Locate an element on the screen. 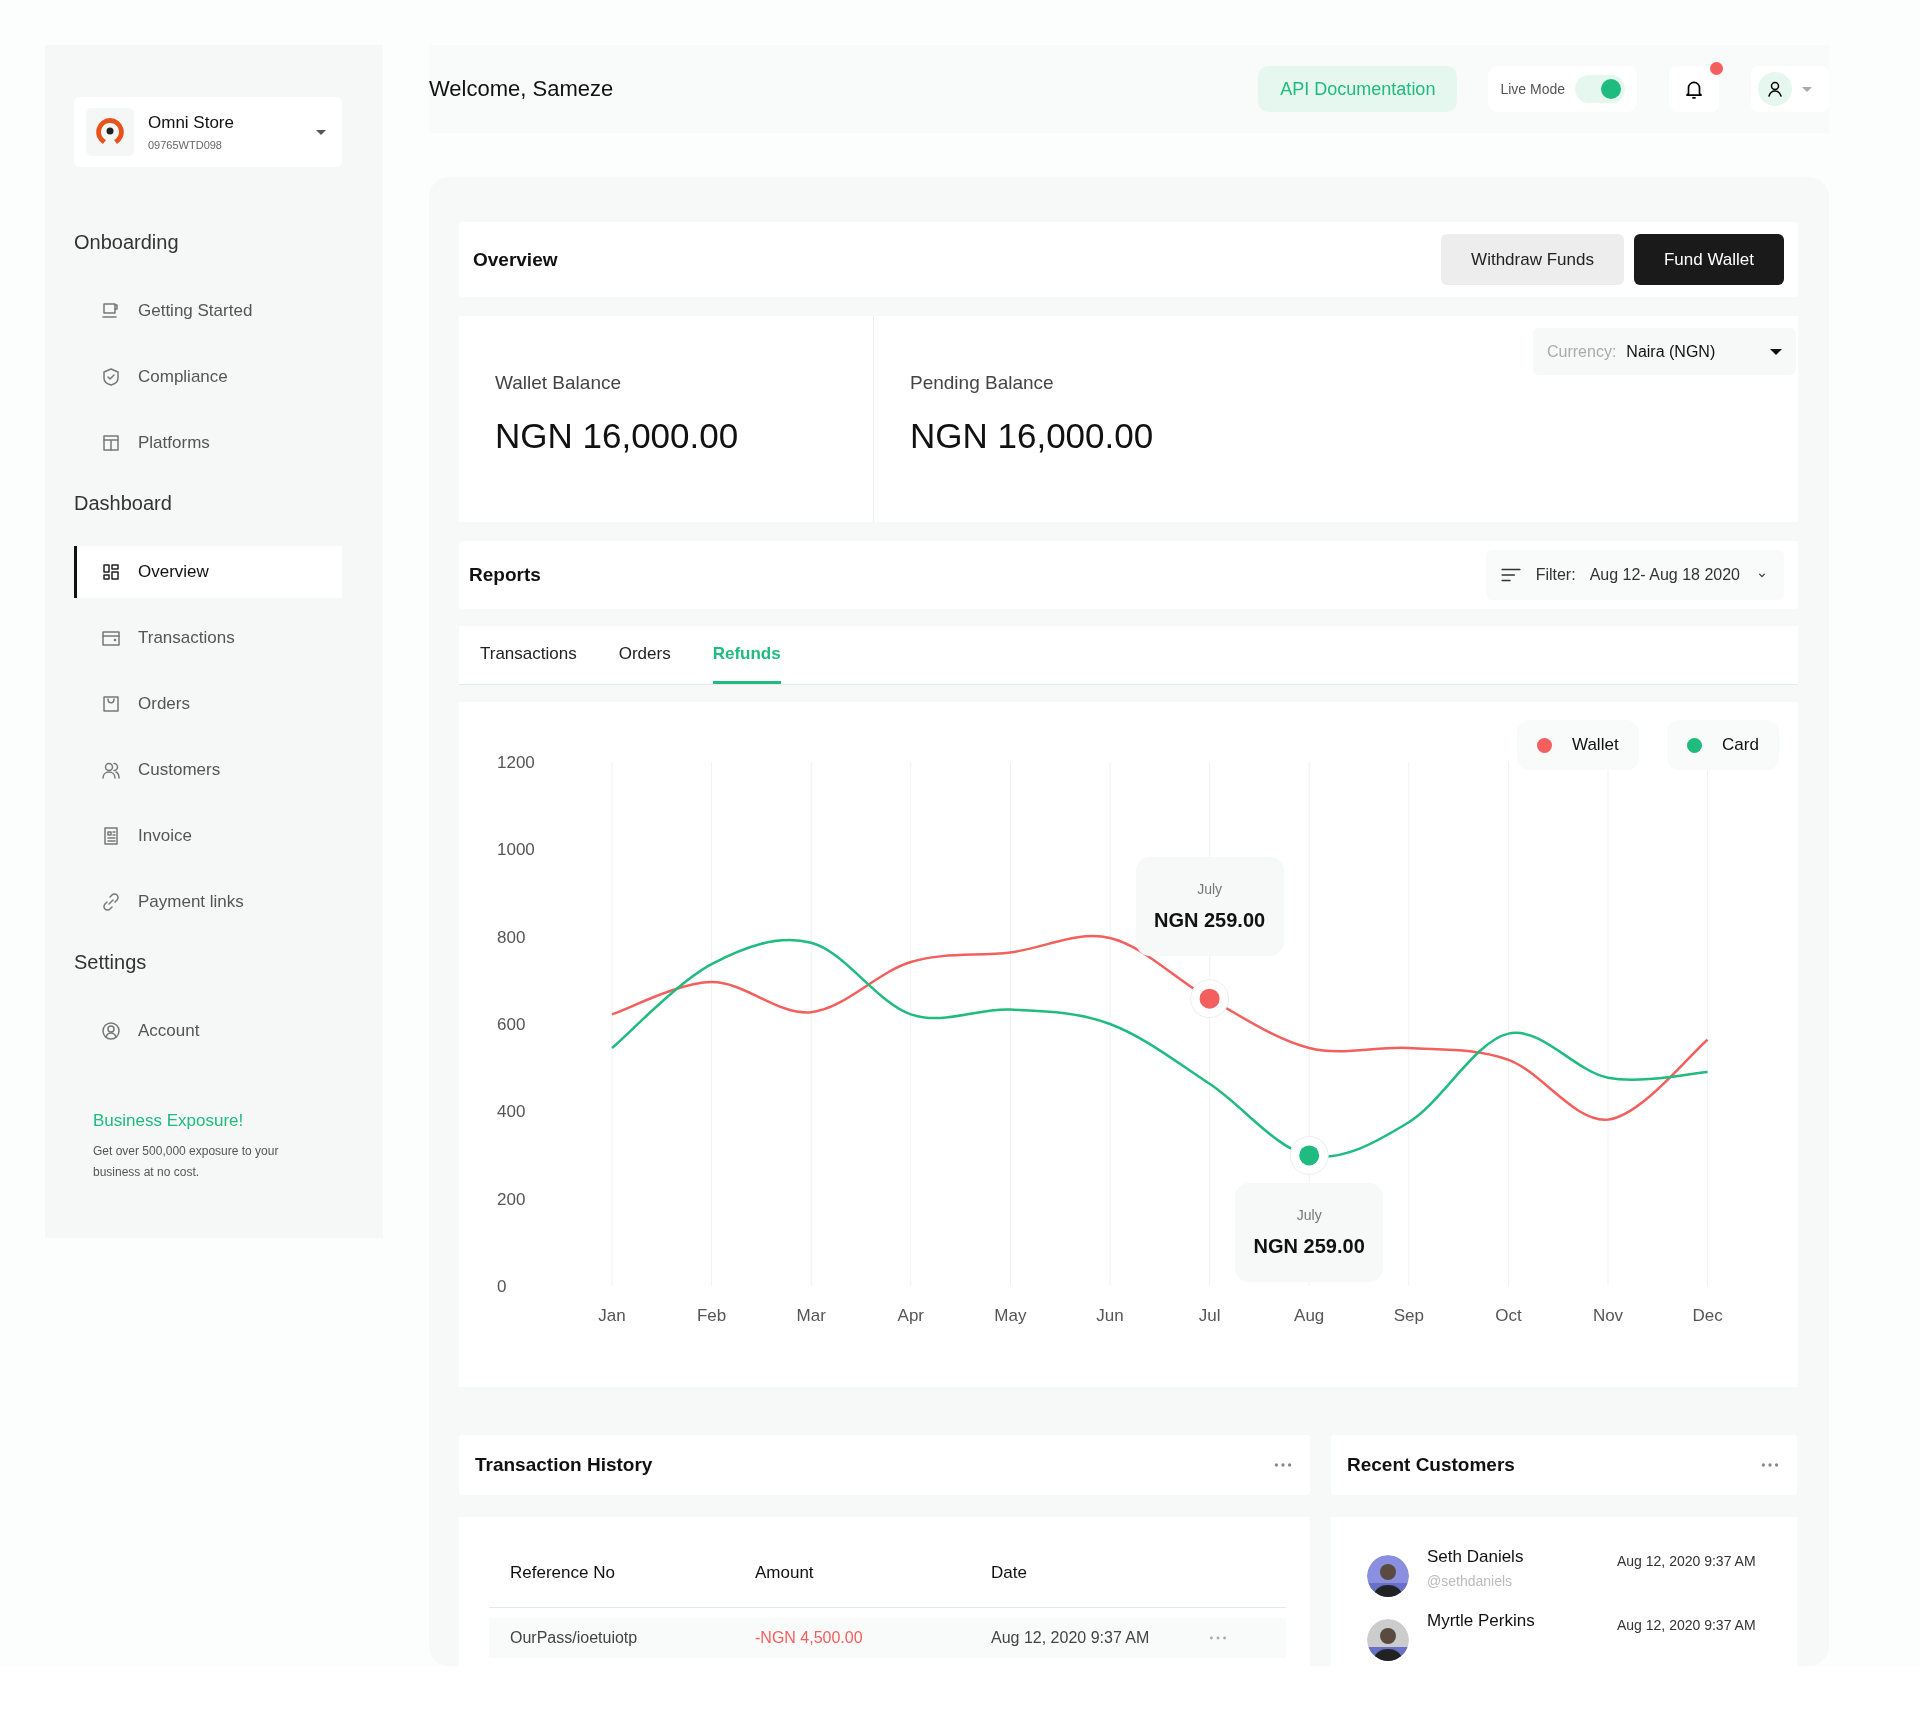  report-tab: Transactions is located at coordinates (528, 655).